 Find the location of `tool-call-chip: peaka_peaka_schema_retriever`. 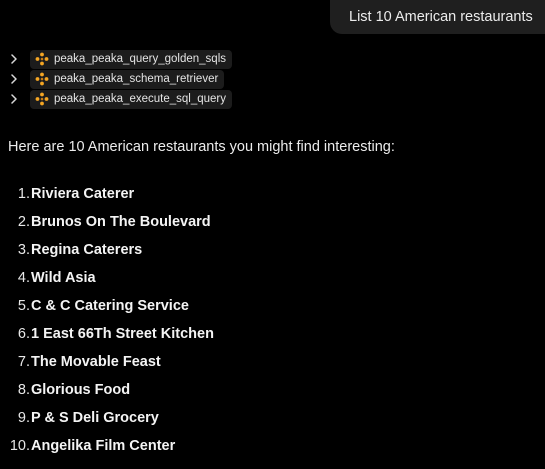

tool-call-chip: peaka_peaka_schema_retriever is located at coordinates (127, 79).